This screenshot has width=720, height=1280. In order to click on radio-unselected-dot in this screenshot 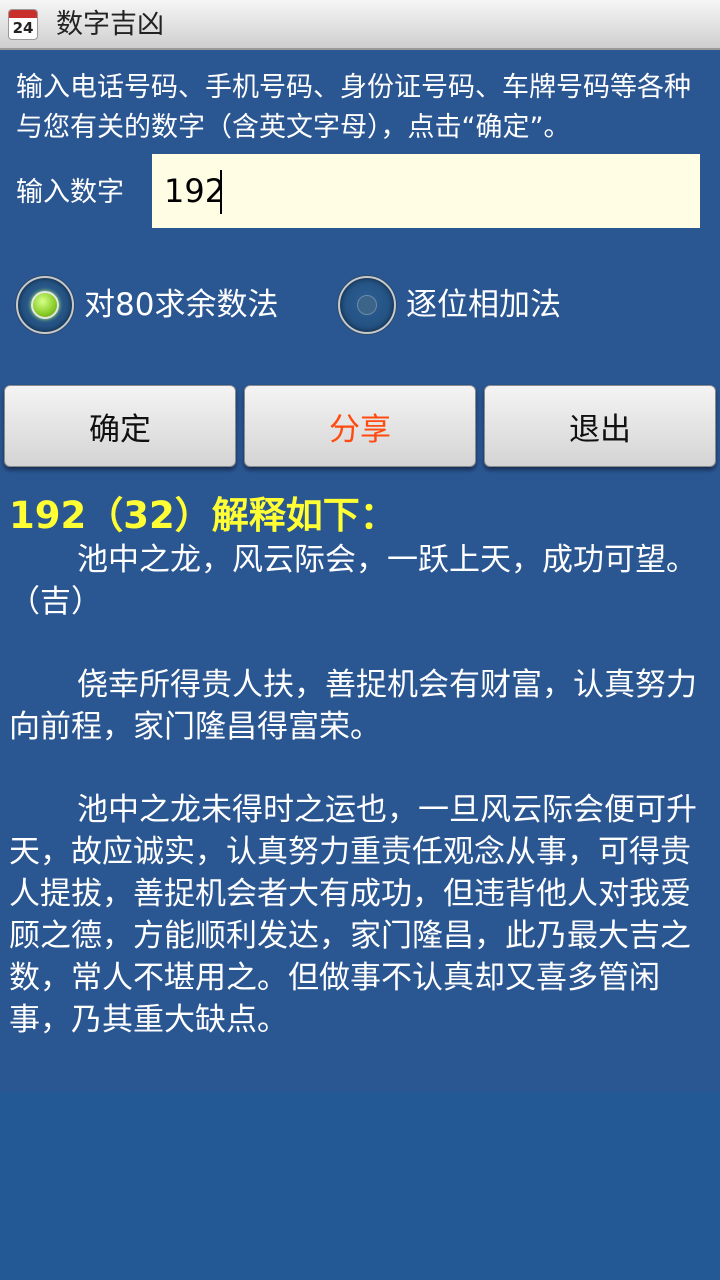, I will do `click(367, 305)`.